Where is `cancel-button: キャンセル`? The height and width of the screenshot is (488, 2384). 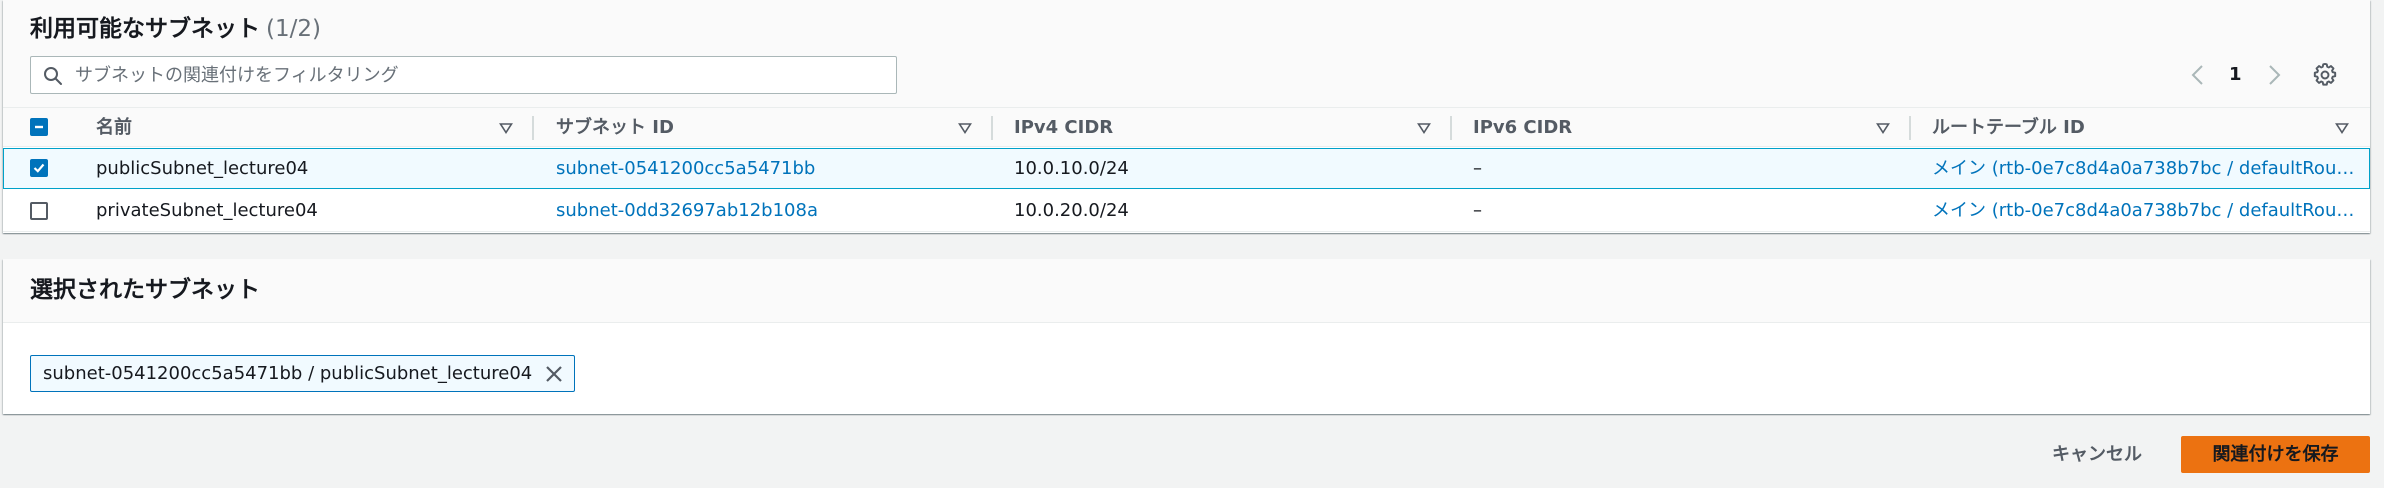 cancel-button: キャンセル is located at coordinates (2097, 454).